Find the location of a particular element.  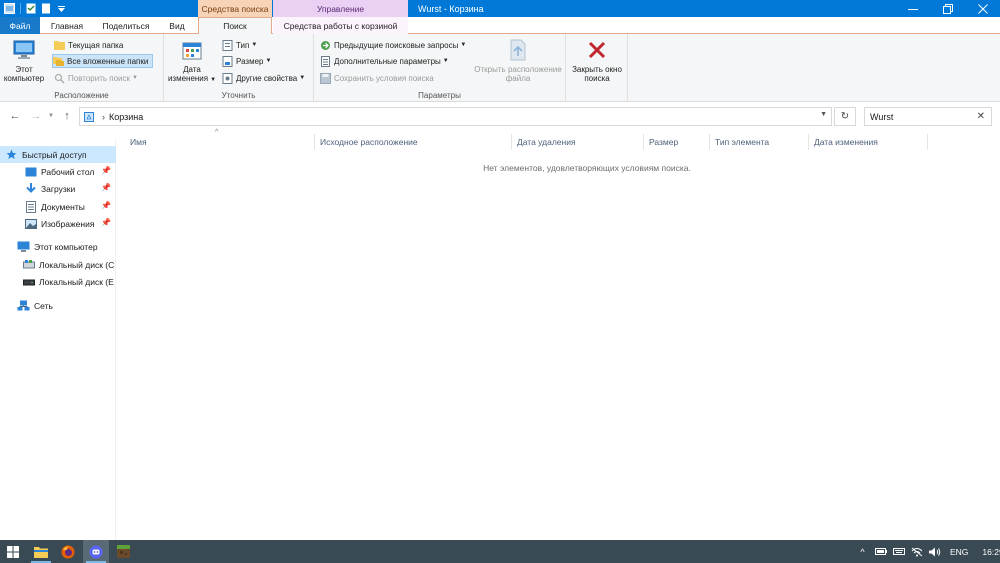

tab-share: Поделиться is located at coordinates (126, 25).